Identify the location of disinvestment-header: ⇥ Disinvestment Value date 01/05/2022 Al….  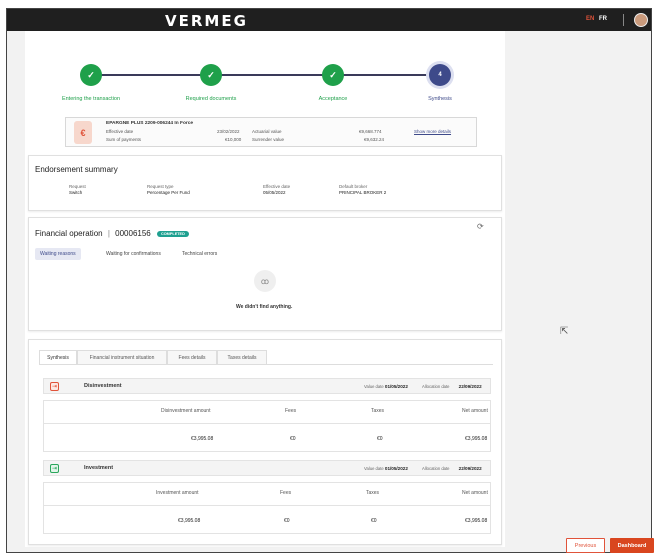
(267, 386).